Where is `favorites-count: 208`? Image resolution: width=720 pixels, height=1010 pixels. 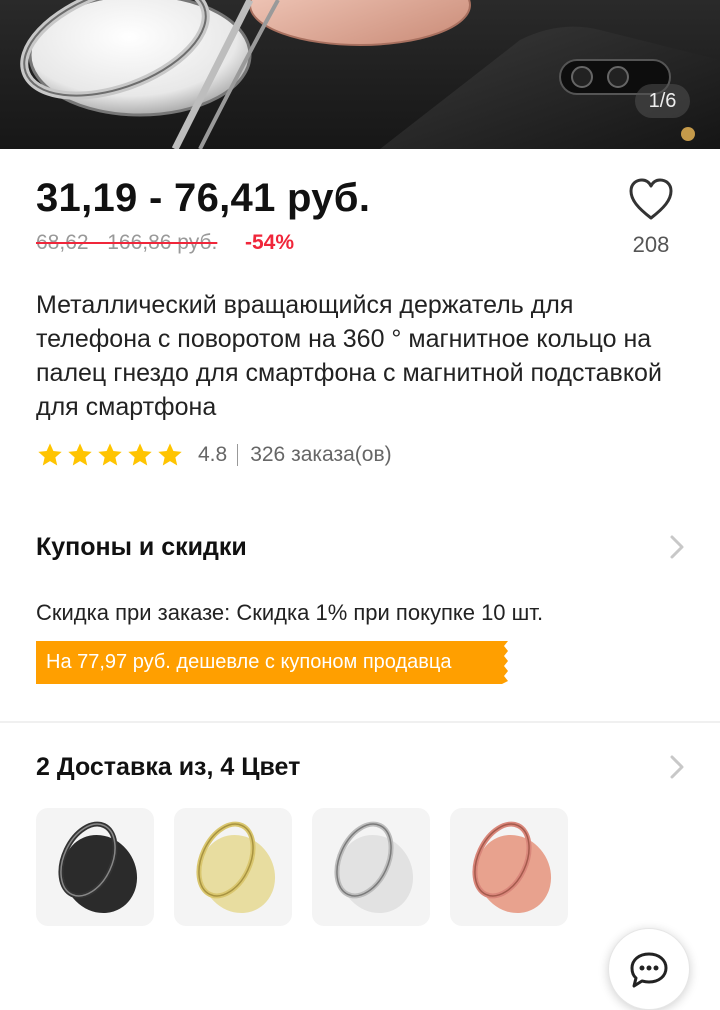
favorites-count: 208 is located at coordinates (651, 244).